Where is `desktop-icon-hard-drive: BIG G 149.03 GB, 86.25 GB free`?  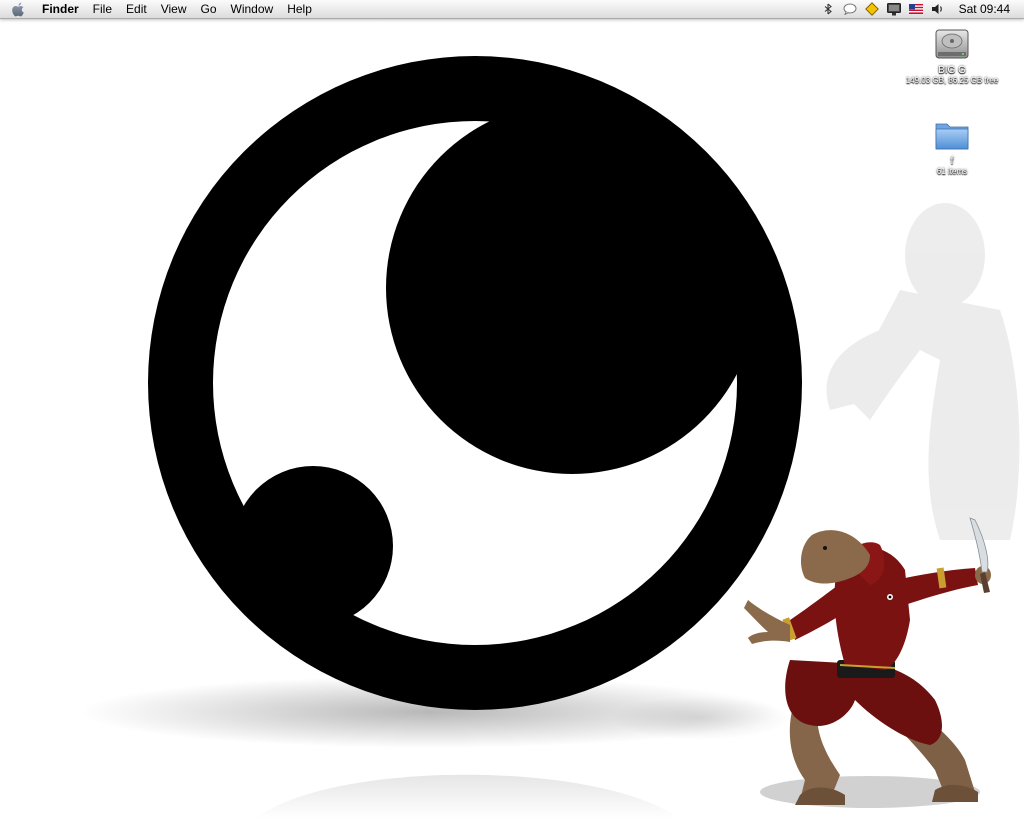
desktop-icon-hard-drive: BIG G 149.03 GB, 86.25 GB free is located at coordinates (952, 55).